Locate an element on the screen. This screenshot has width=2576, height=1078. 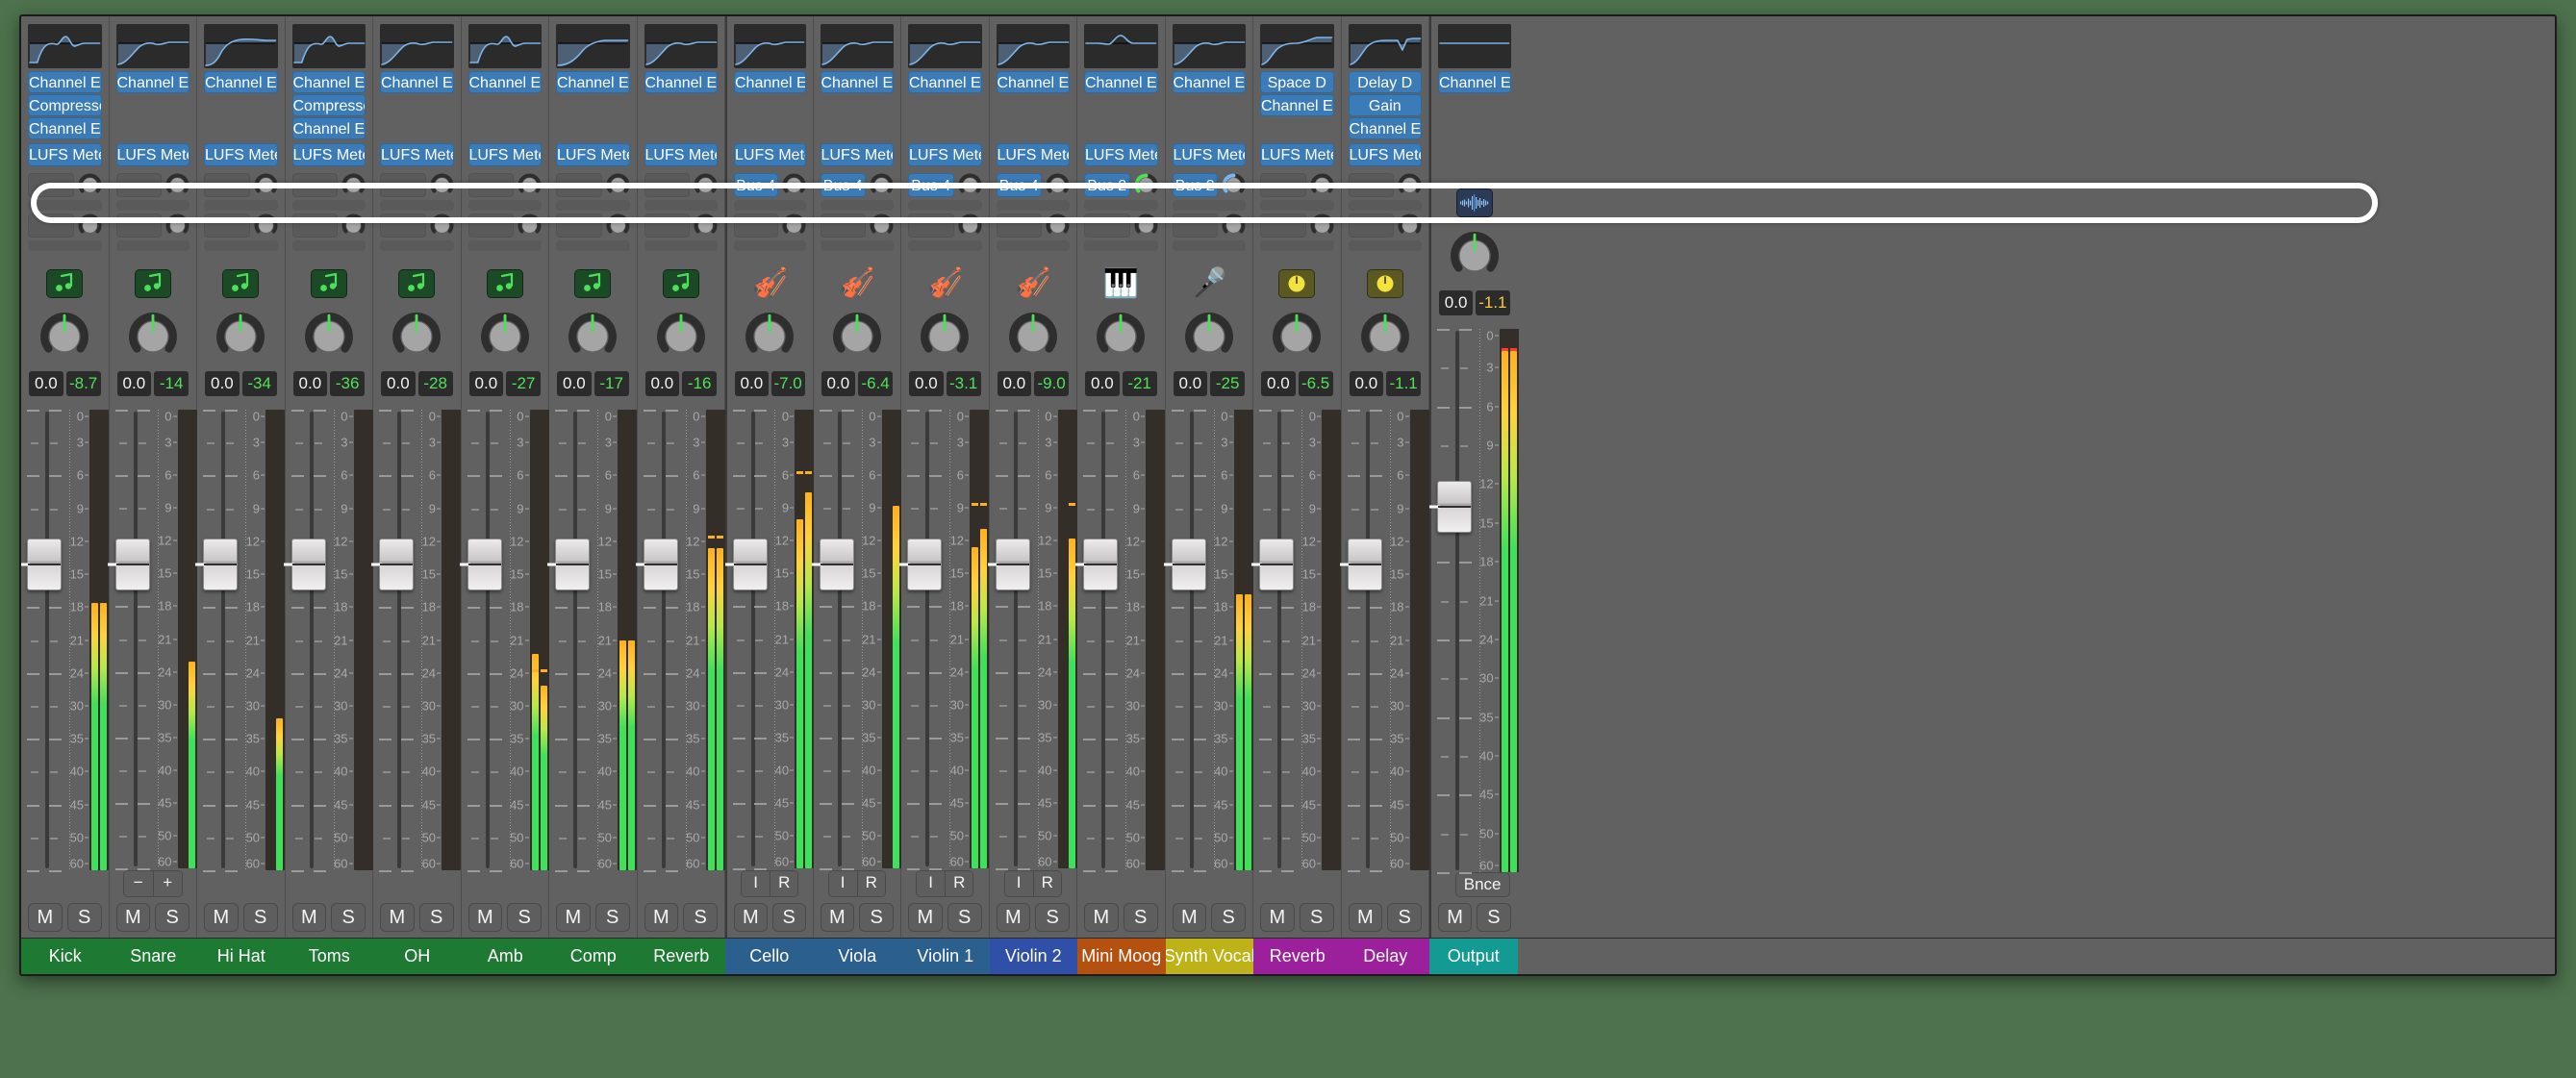
volume-value: -1.1 is located at coordinates (1493, 302).